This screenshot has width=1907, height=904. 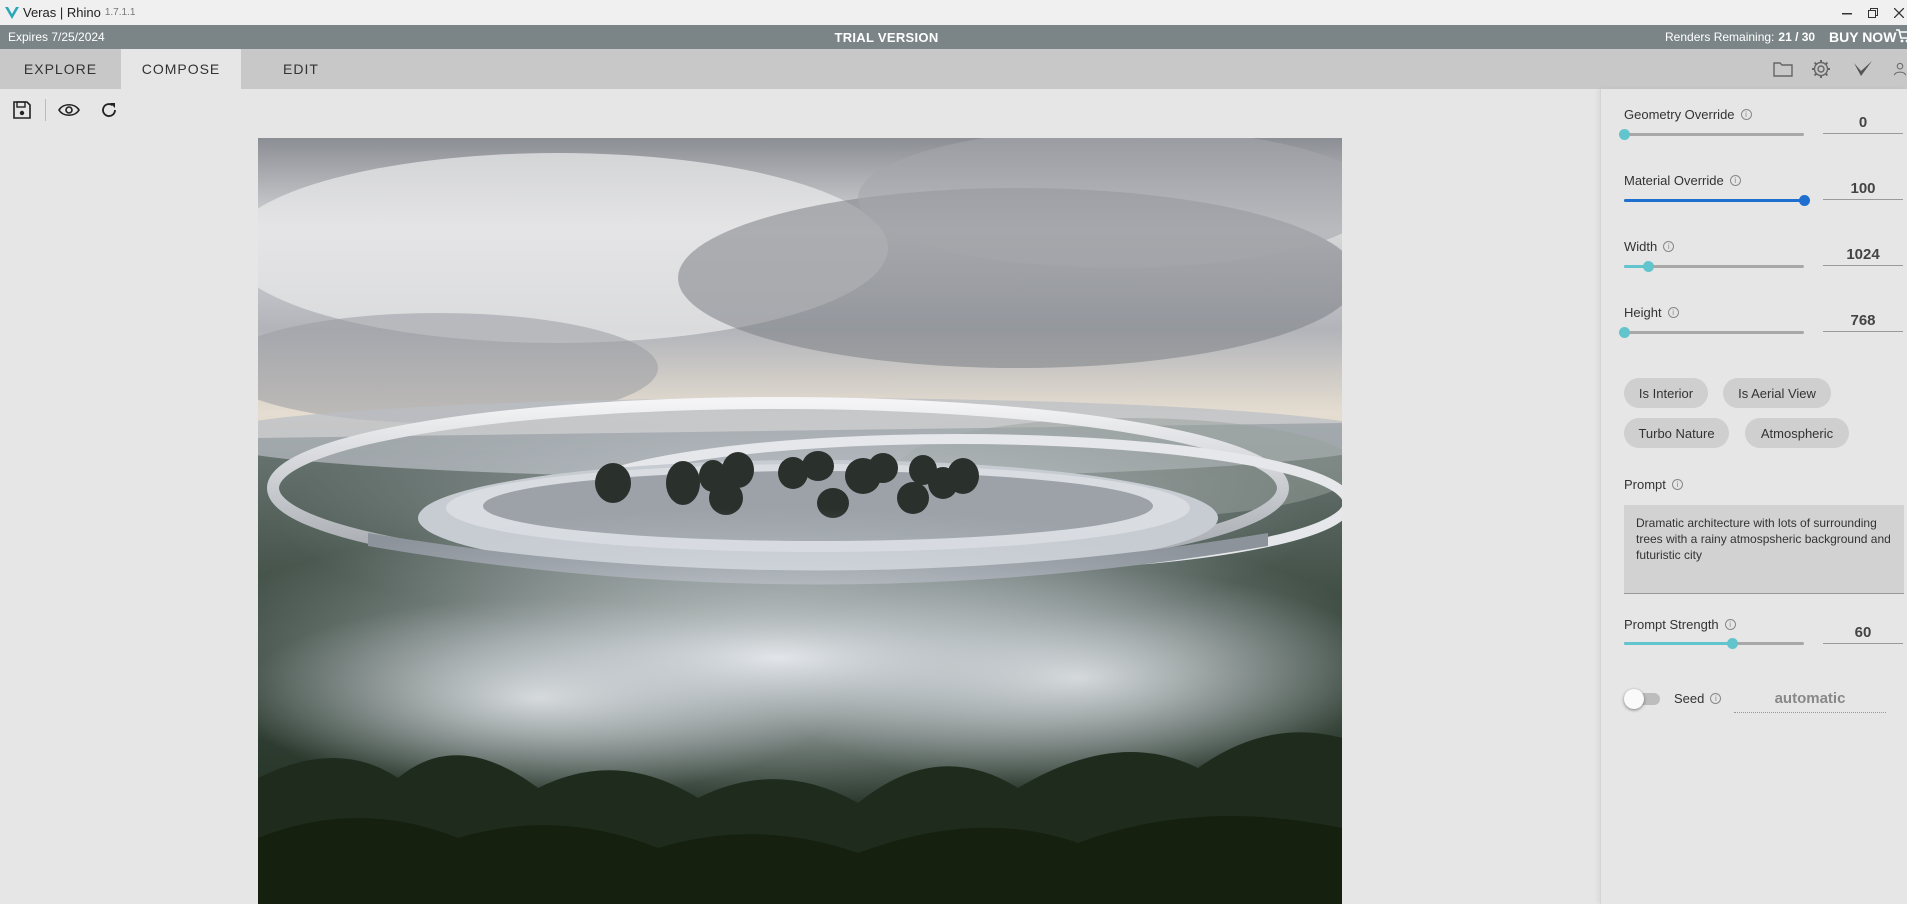 What do you see at coordinates (1863, 69) in the screenshot?
I see `checkmark-icon` at bounding box center [1863, 69].